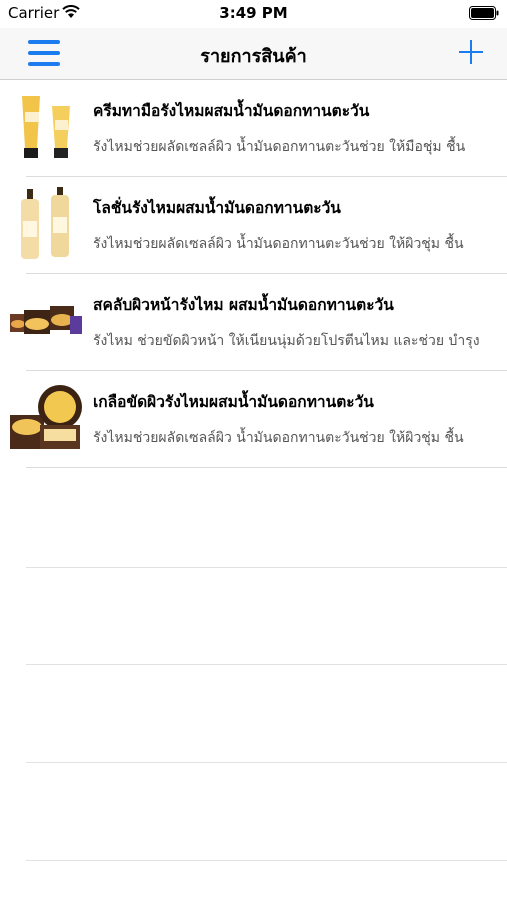  Describe the element at coordinates (46, 321) in the screenshot. I see `product-image-face-scrub` at that location.